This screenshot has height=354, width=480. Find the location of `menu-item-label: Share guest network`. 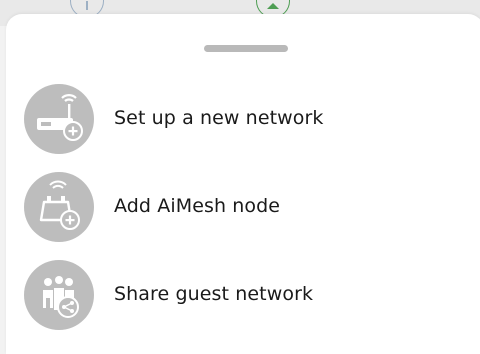

menu-item-label: Share guest network is located at coordinates (214, 294).